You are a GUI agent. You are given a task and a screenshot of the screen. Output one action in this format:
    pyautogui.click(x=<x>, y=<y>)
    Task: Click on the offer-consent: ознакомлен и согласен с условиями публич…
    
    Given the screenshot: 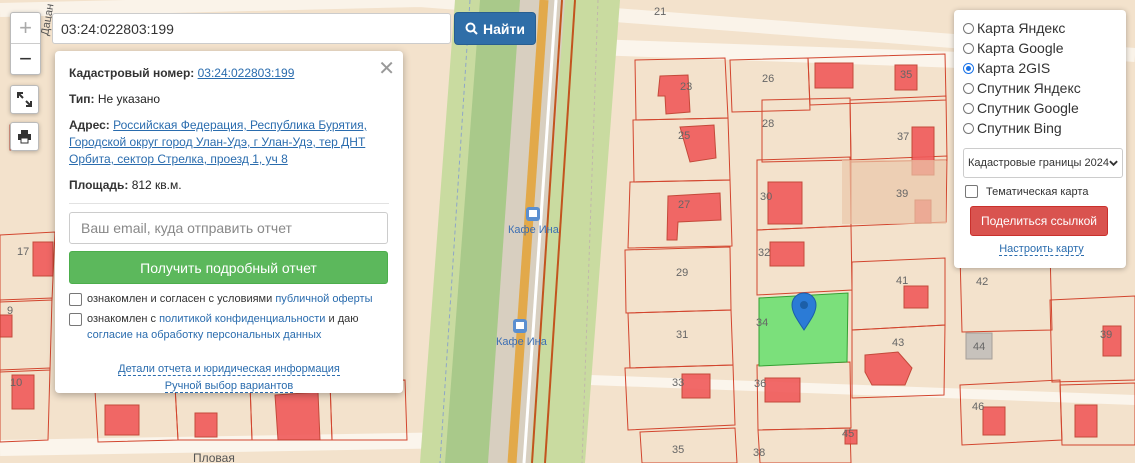 What is the action you would take?
    pyautogui.click(x=229, y=299)
    